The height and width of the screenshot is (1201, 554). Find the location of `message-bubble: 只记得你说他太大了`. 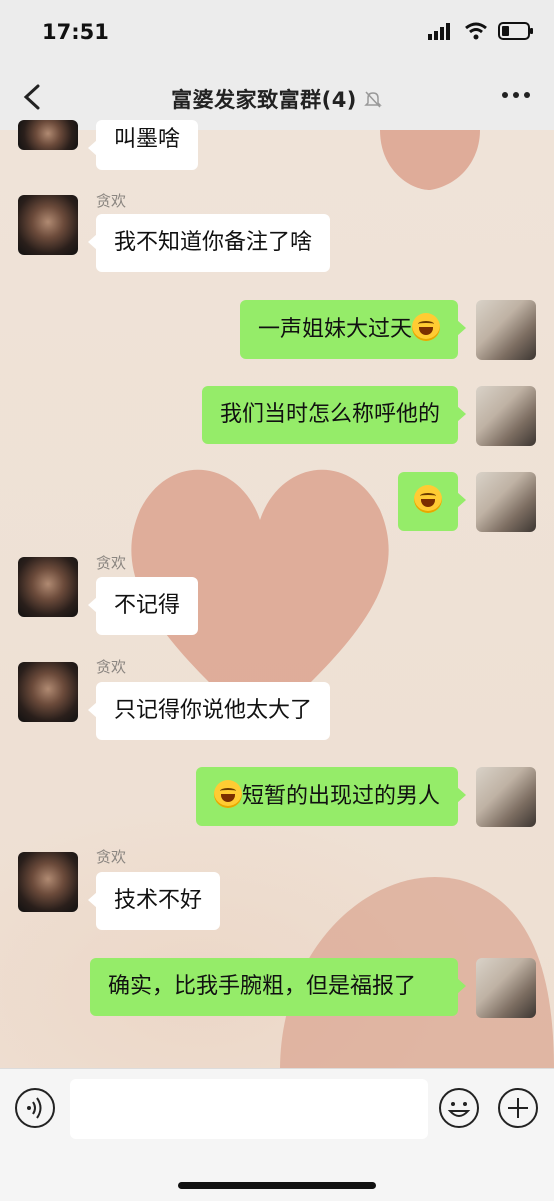

message-bubble: 只记得你说他太大了 is located at coordinates (209, 711).